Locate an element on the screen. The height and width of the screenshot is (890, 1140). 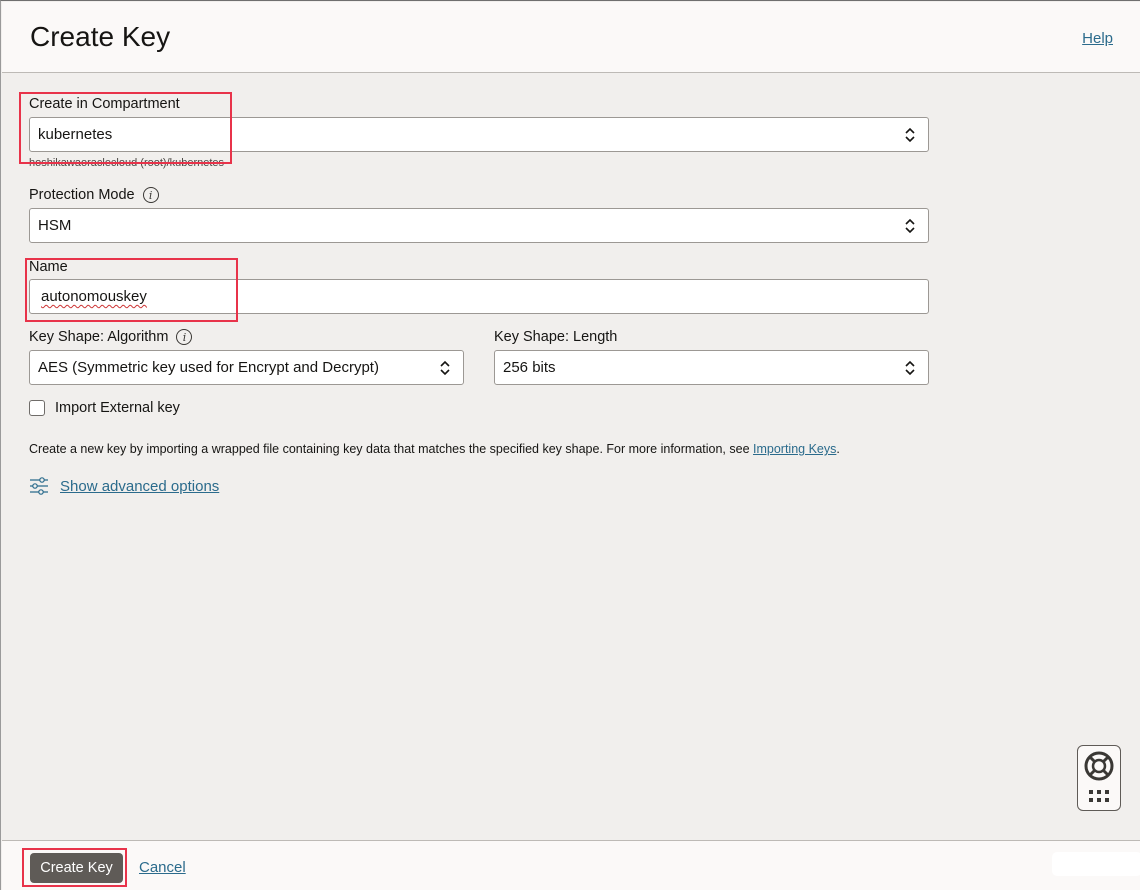
length-value: 256 bits is located at coordinates (529, 367).